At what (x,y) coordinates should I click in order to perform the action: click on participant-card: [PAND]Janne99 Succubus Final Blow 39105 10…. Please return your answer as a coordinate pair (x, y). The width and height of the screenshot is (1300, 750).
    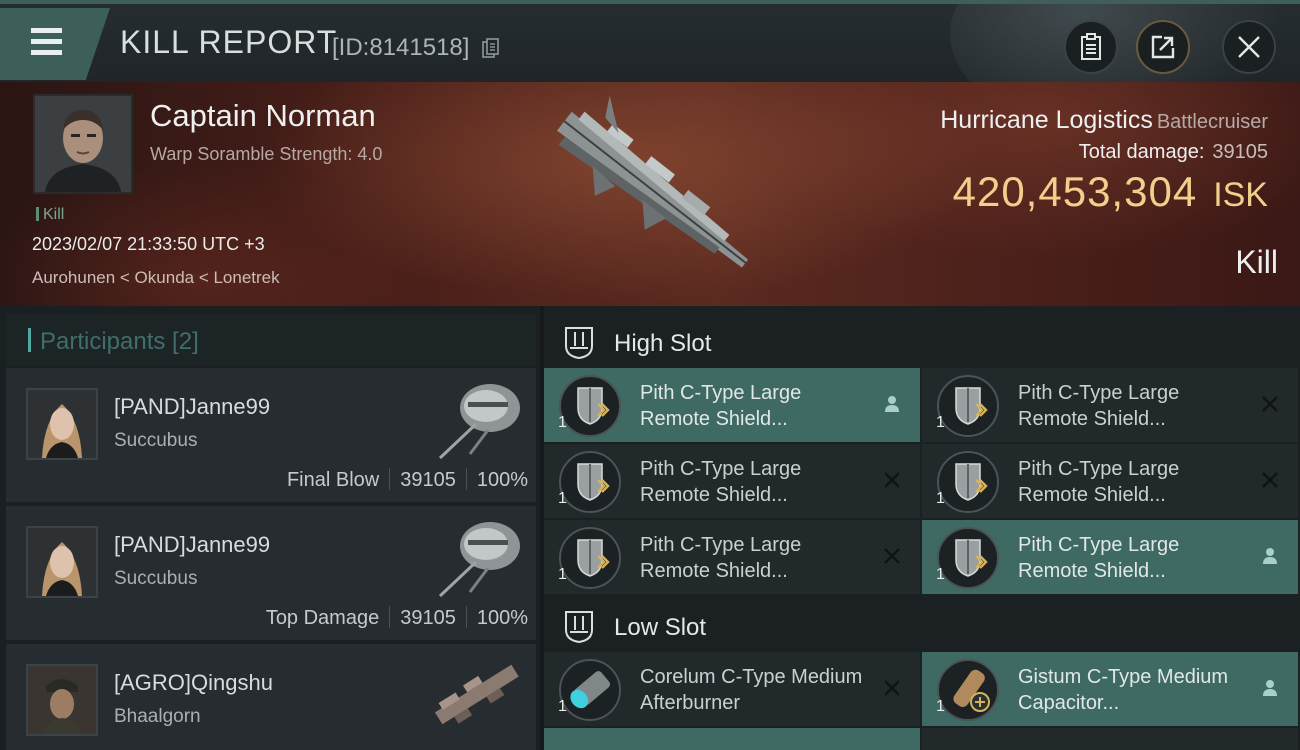
    Looking at the image, I should click on (271, 435).